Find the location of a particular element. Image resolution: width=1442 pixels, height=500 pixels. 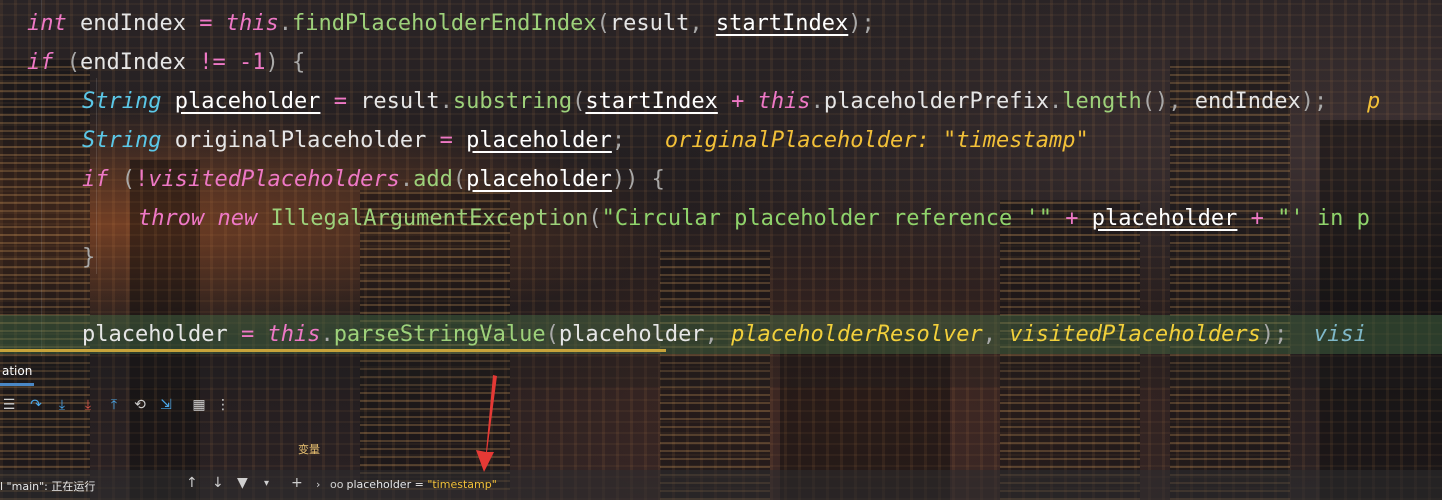

annotation-arrow is located at coordinates (486, 423).